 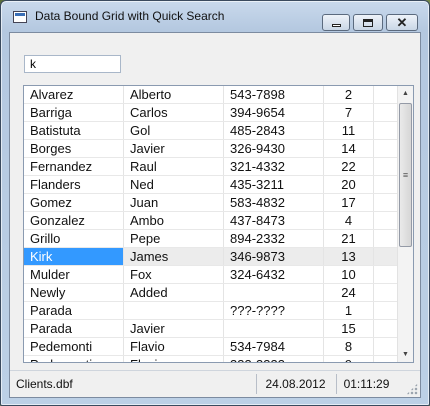 What do you see at coordinates (174, 310) in the screenshot?
I see `first-name-cell` at bounding box center [174, 310].